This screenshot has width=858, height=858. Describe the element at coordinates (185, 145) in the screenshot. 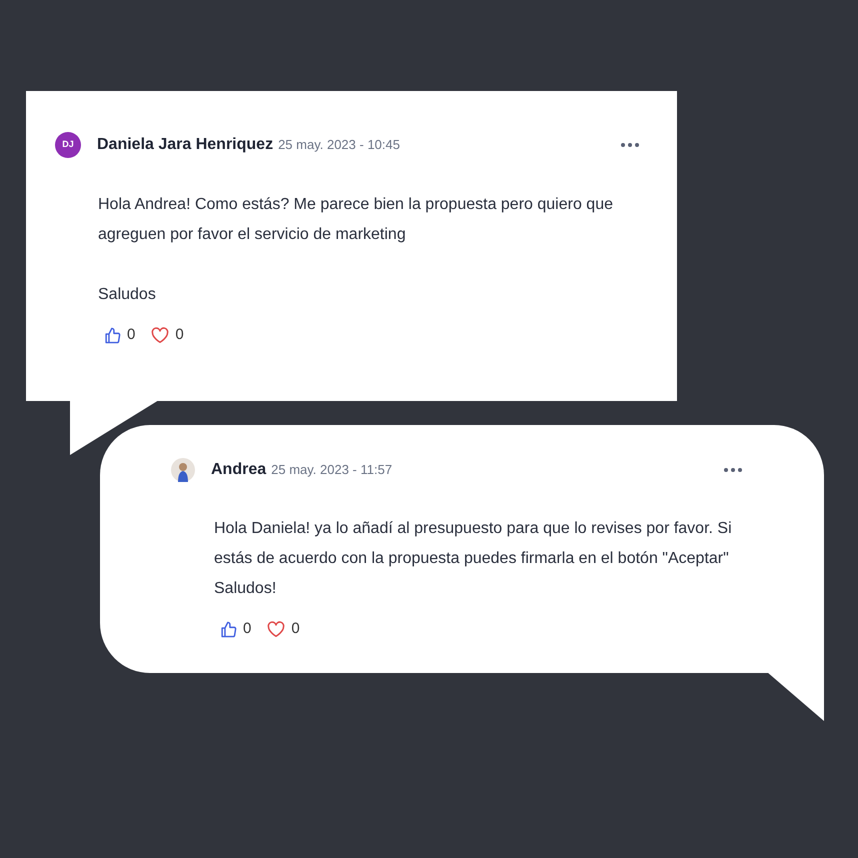

I see `author-name: Daniela Jara Henriquez` at that location.